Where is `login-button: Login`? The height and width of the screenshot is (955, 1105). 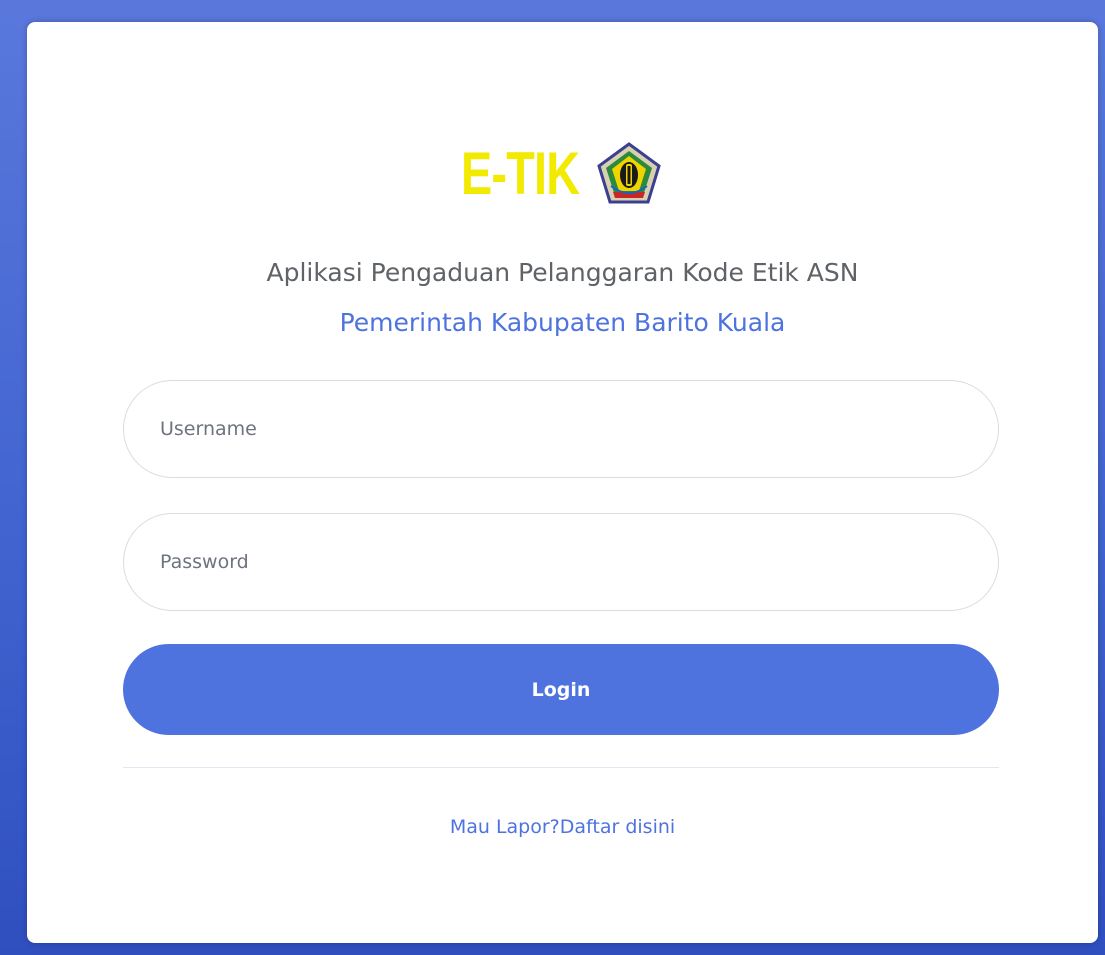 login-button: Login is located at coordinates (561, 689).